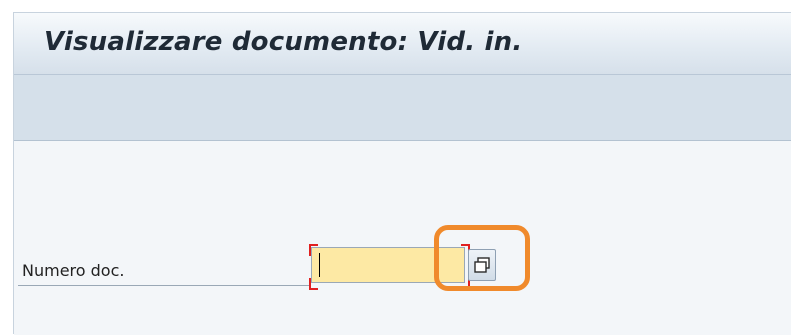 This screenshot has width=791, height=335. What do you see at coordinates (319, 265) in the screenshot?
I see `text-cursor` at bounding box center [319, 265].